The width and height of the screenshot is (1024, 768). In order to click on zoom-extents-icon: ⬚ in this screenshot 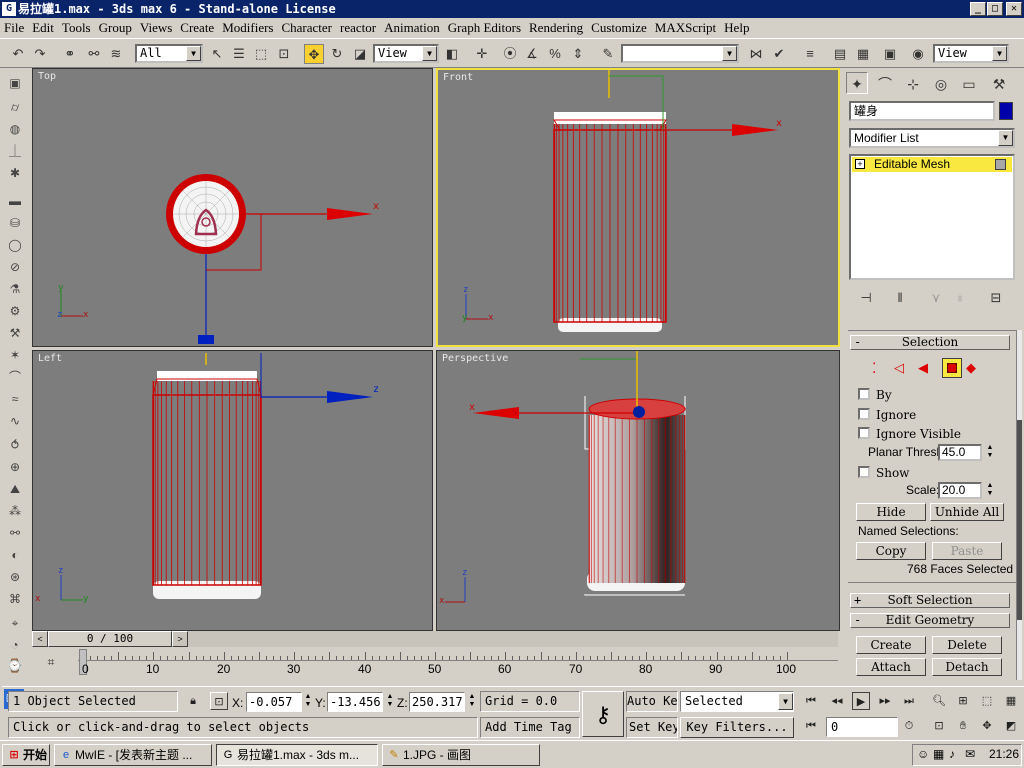, I will do `click(987, 701)`.